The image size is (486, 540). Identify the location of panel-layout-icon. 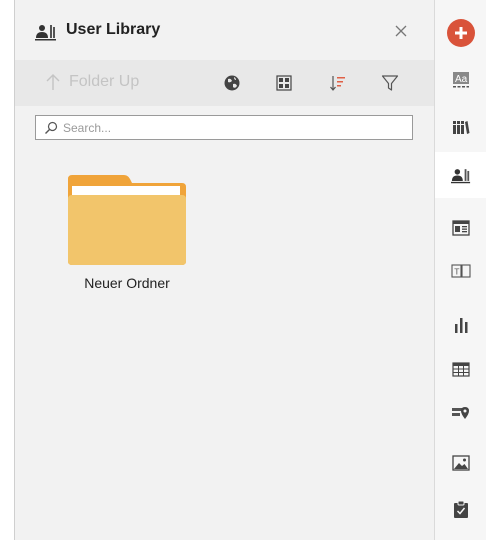
(460, 228).